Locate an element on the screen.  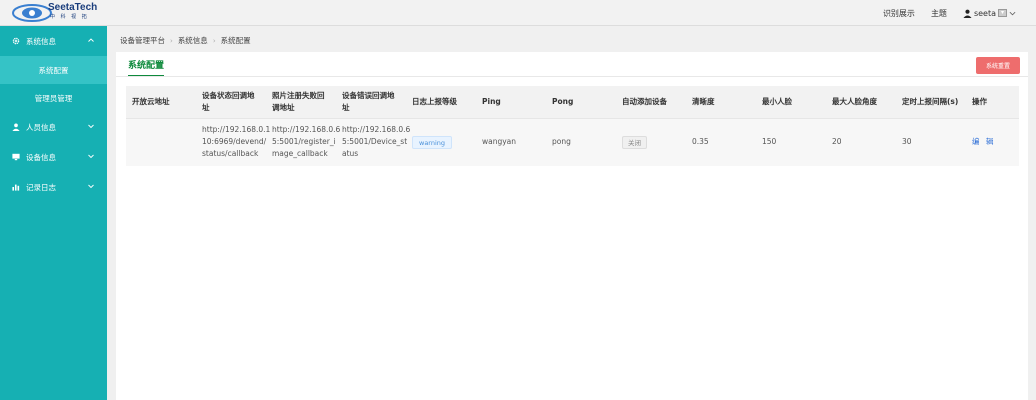
column-header-pong: Pong is located at coordinates (563, 101).